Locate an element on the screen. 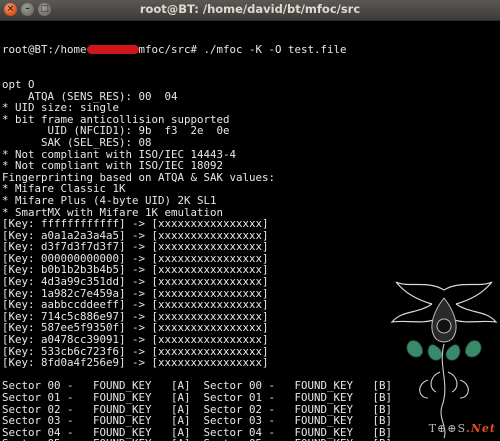 Image resolution: width=500 pixels, height=441 pixels. terminal-line: * Mifare Plus (4-byte UID) 2K SL1 is located at coordinates (109, 200).